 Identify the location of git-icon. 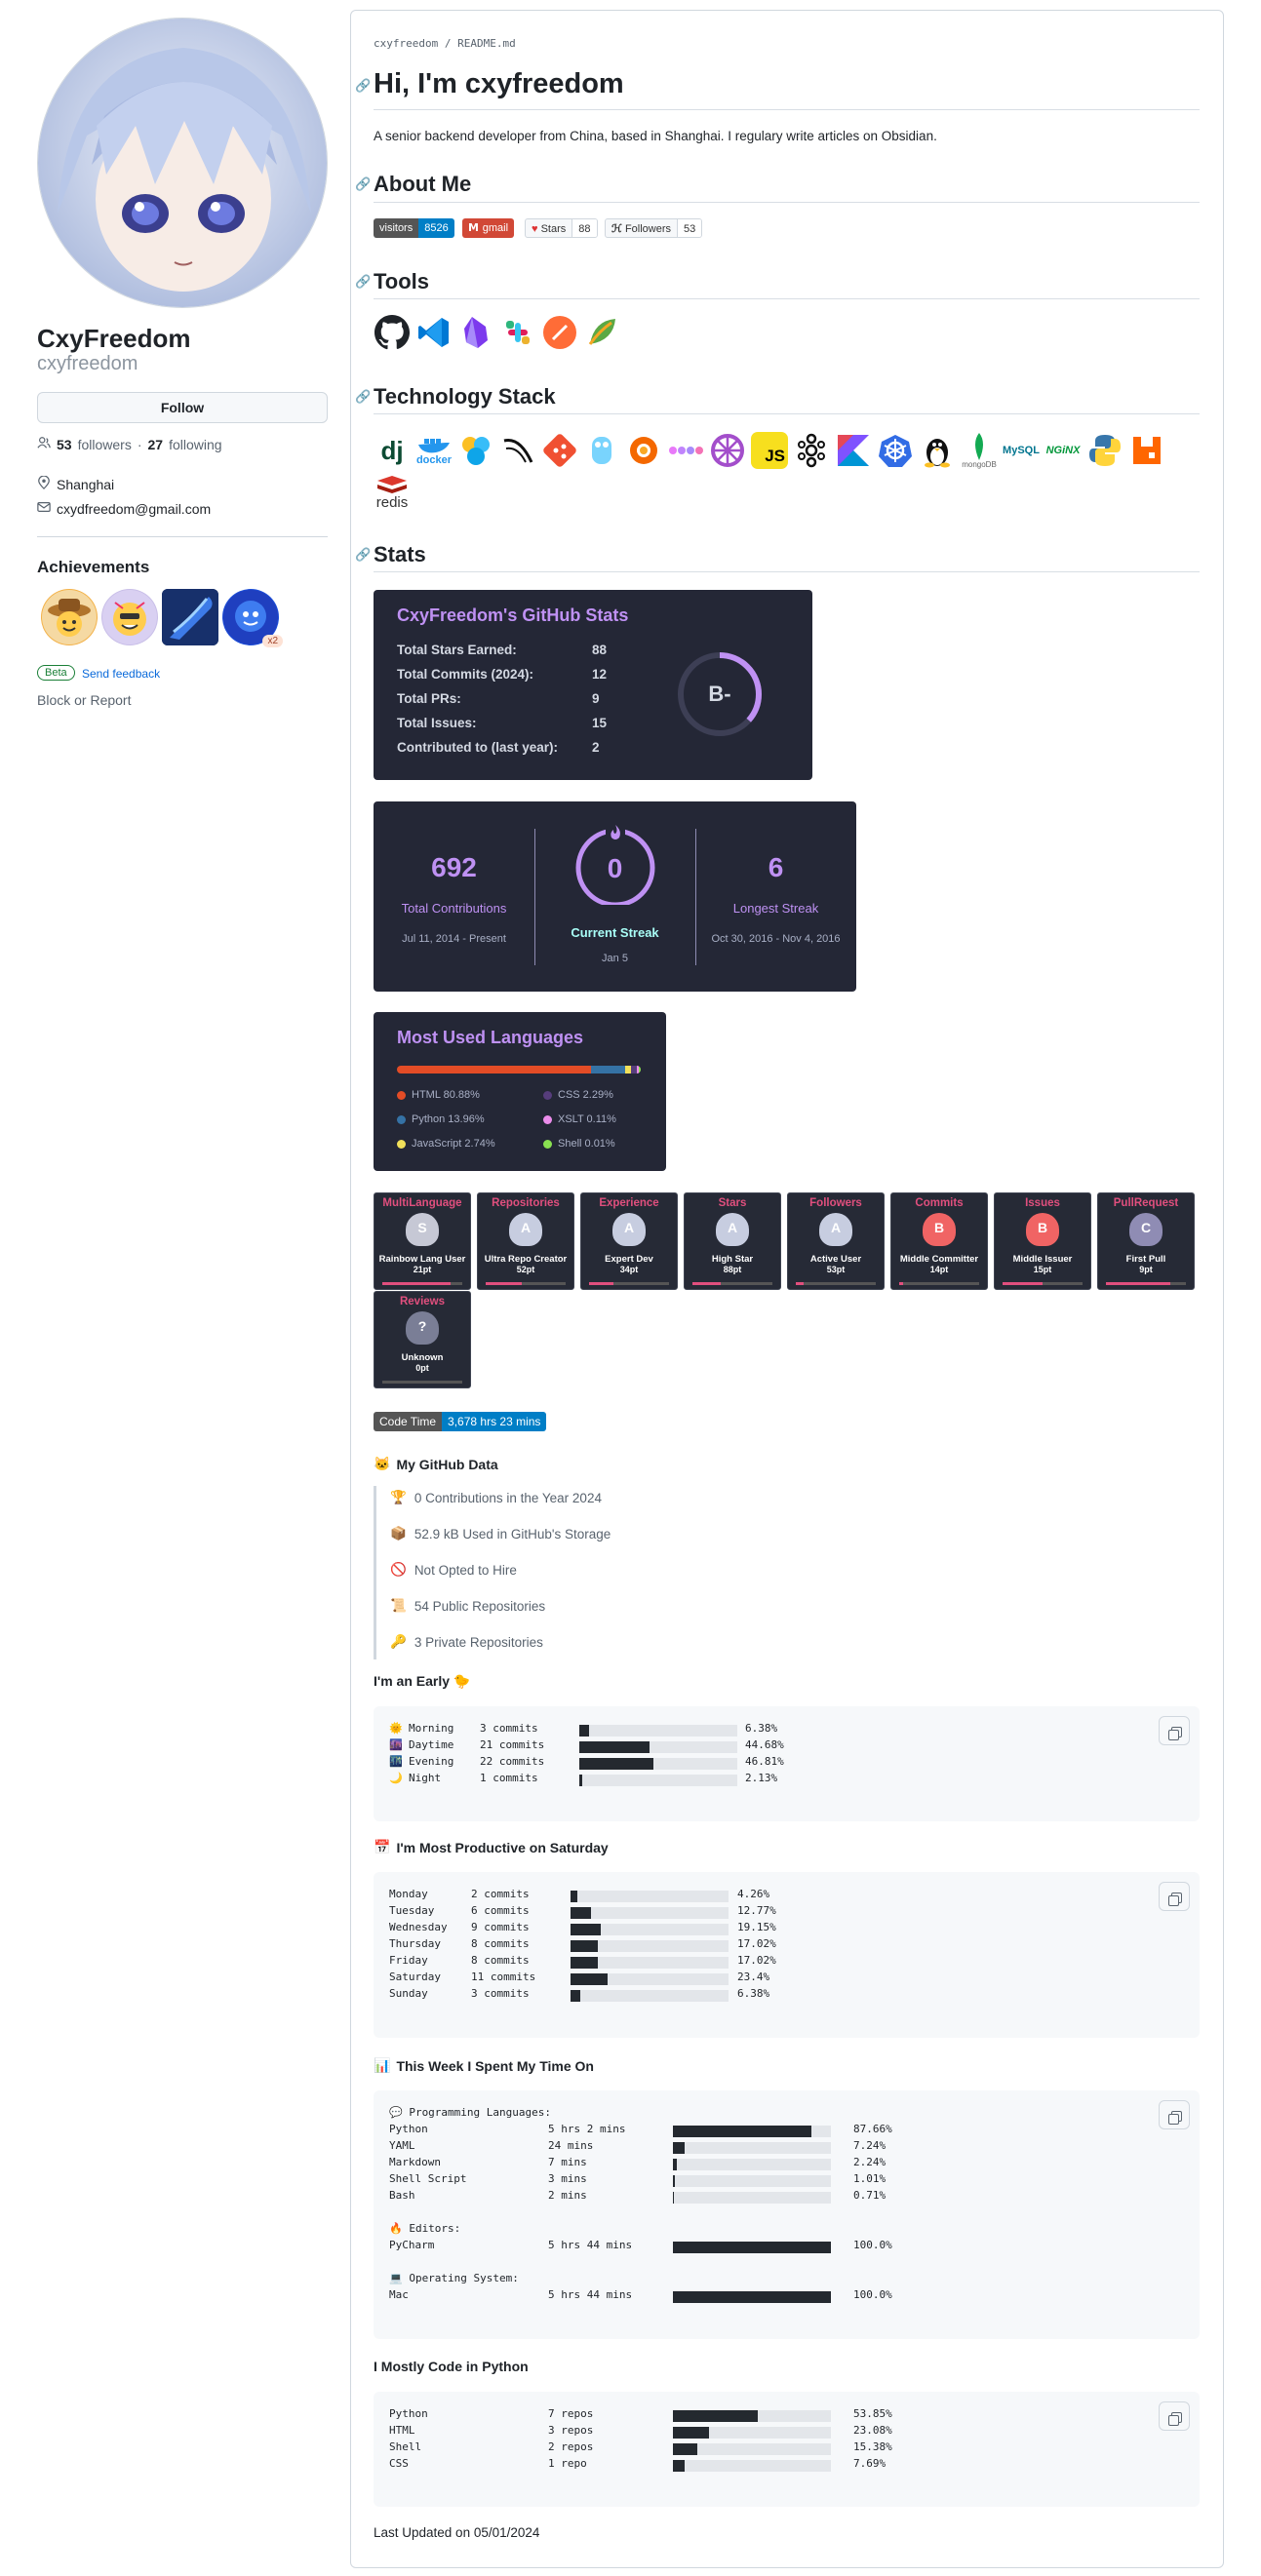
(559, 450).